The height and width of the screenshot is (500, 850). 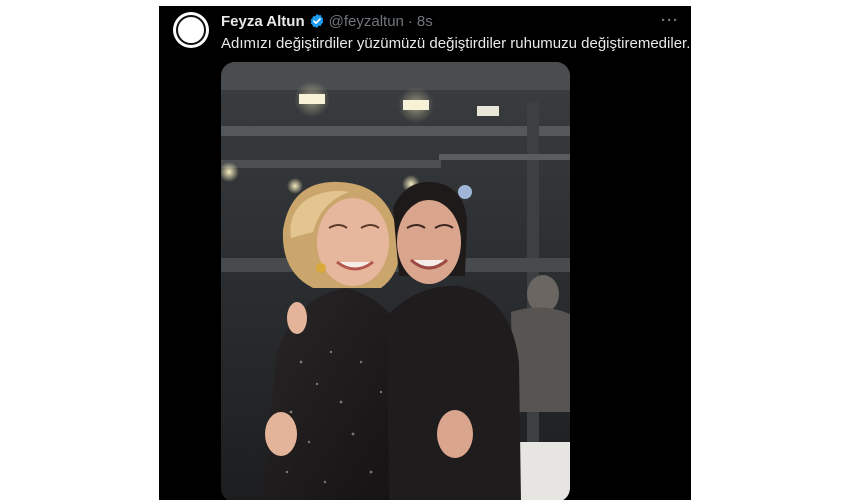 I want to click on tweet-timestamp: 8s, so click(x=425, y=21).